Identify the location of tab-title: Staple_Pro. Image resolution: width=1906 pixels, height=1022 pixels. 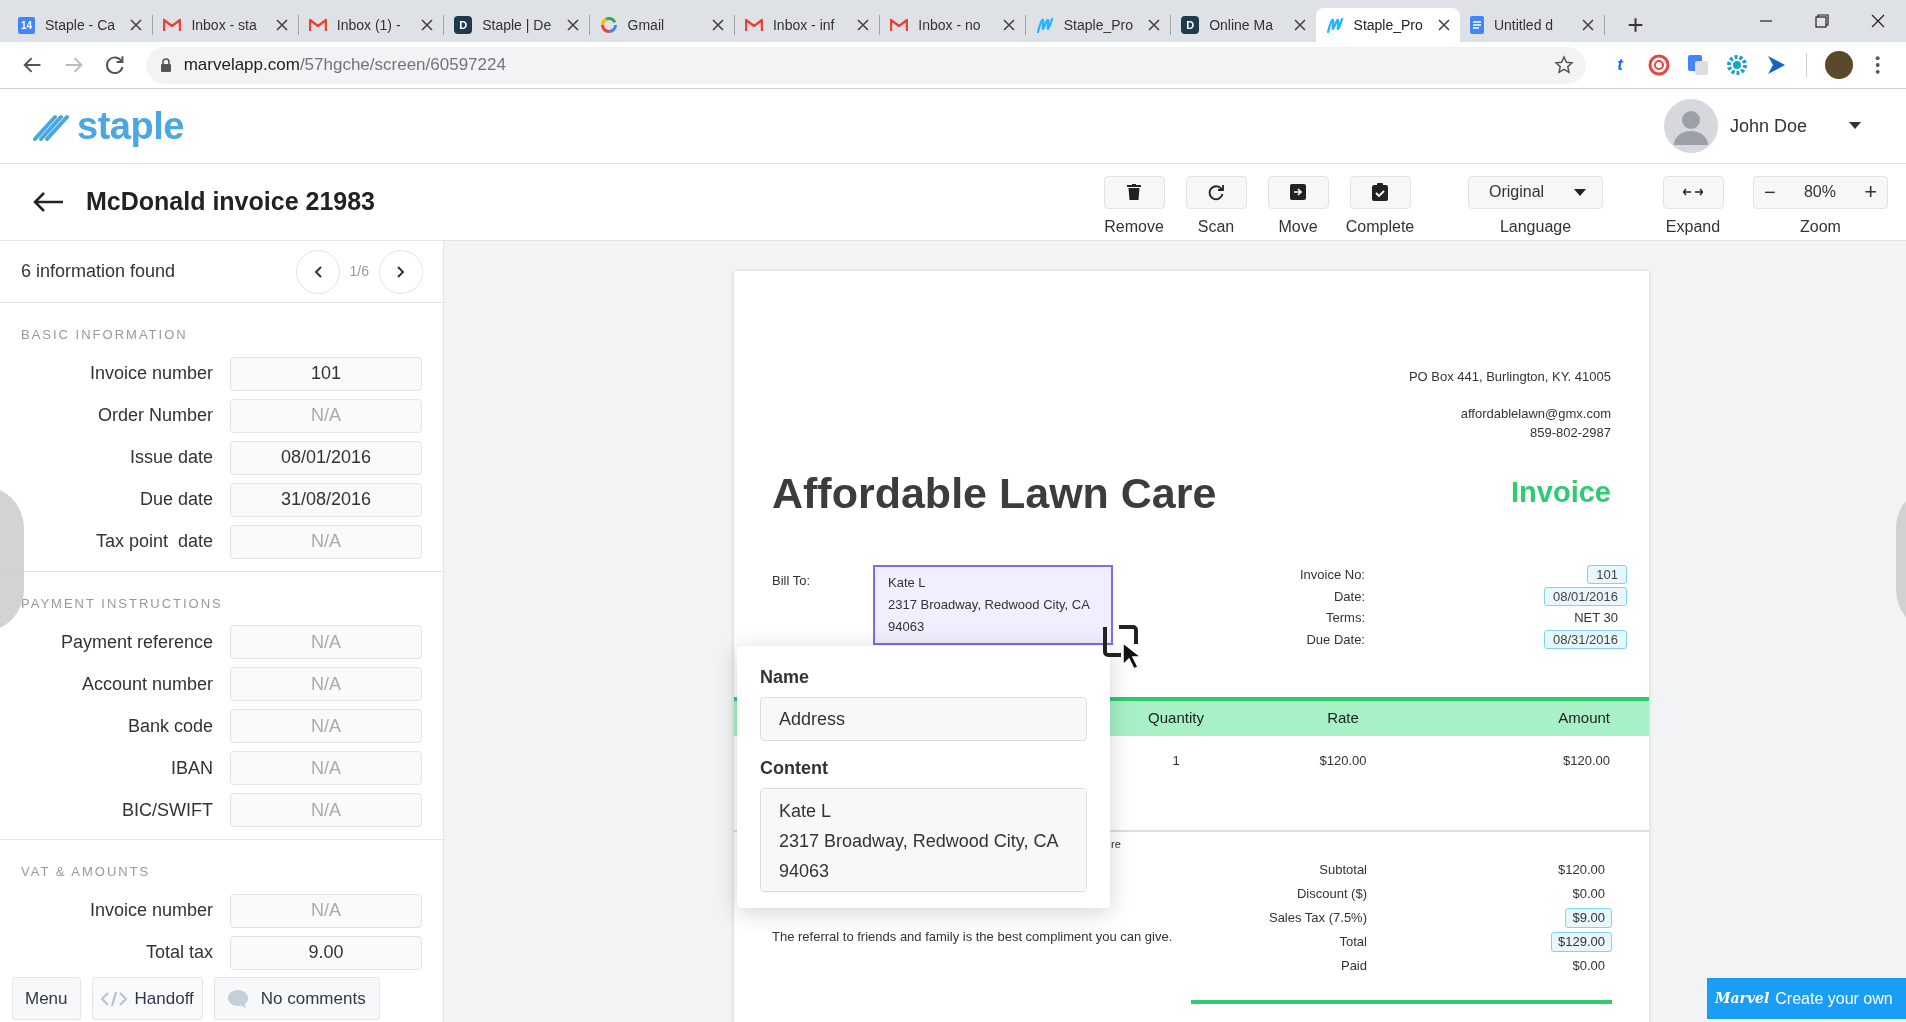
(1388, 25).